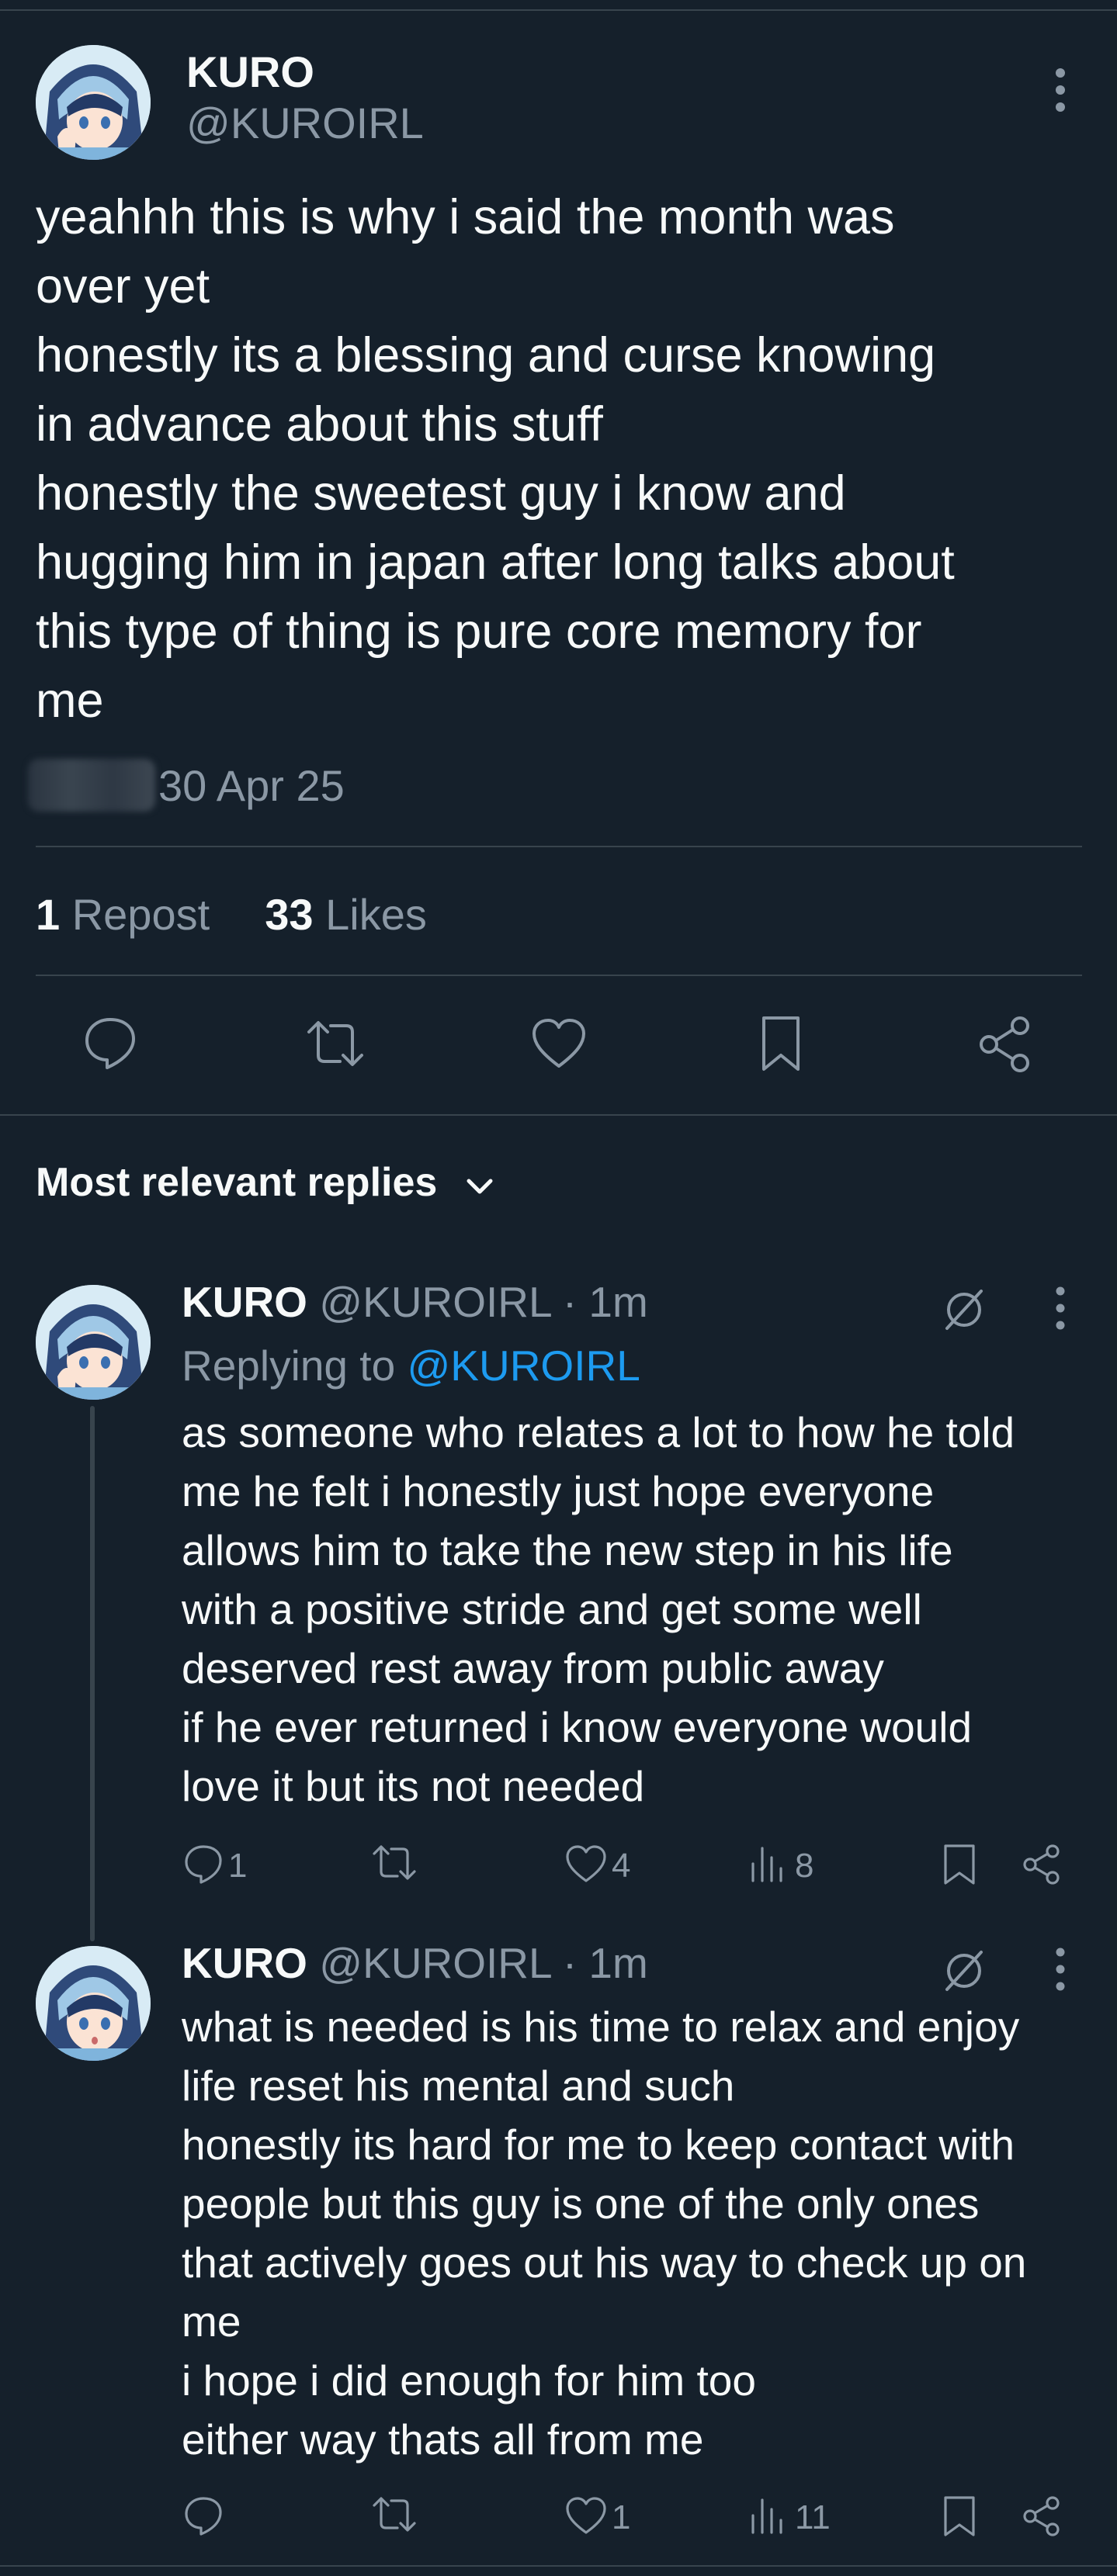  I want to click on author-display-name: KURO, so click(250, 72).